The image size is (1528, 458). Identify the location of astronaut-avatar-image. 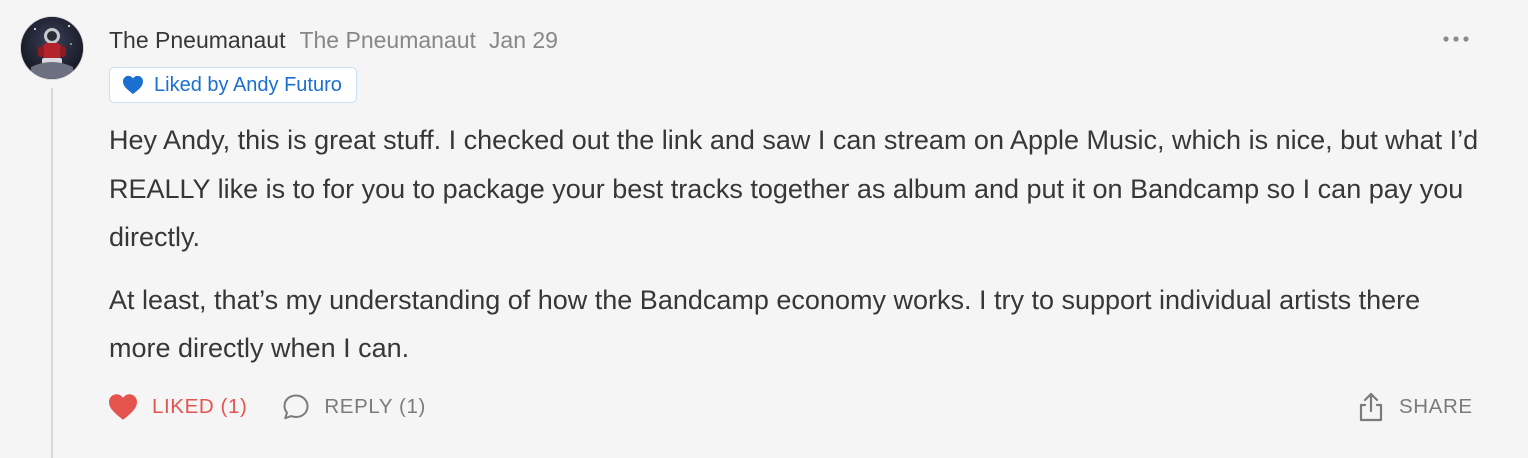
(52, 48).